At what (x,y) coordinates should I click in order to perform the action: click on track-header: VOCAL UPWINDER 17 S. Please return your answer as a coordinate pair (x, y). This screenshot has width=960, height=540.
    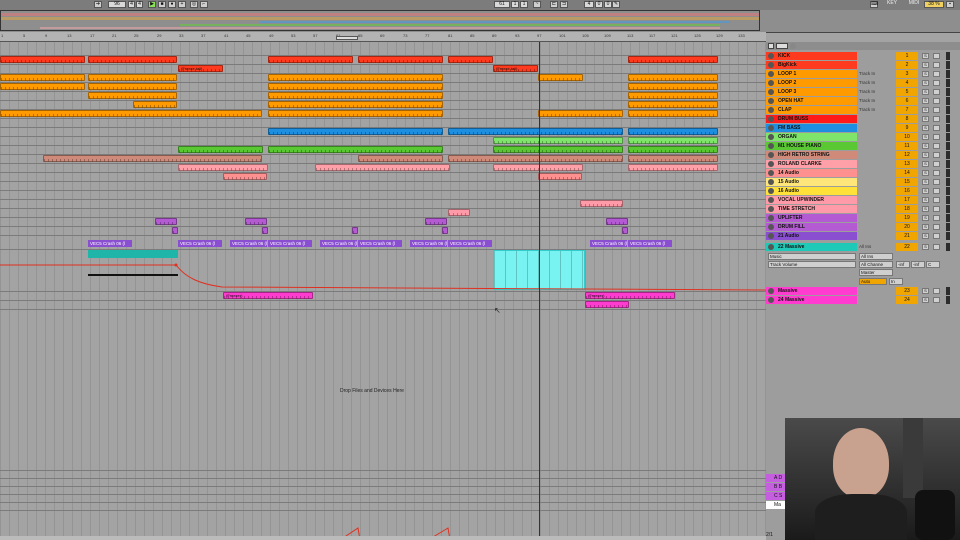
    Looking at the image, I should click on (863, 200).